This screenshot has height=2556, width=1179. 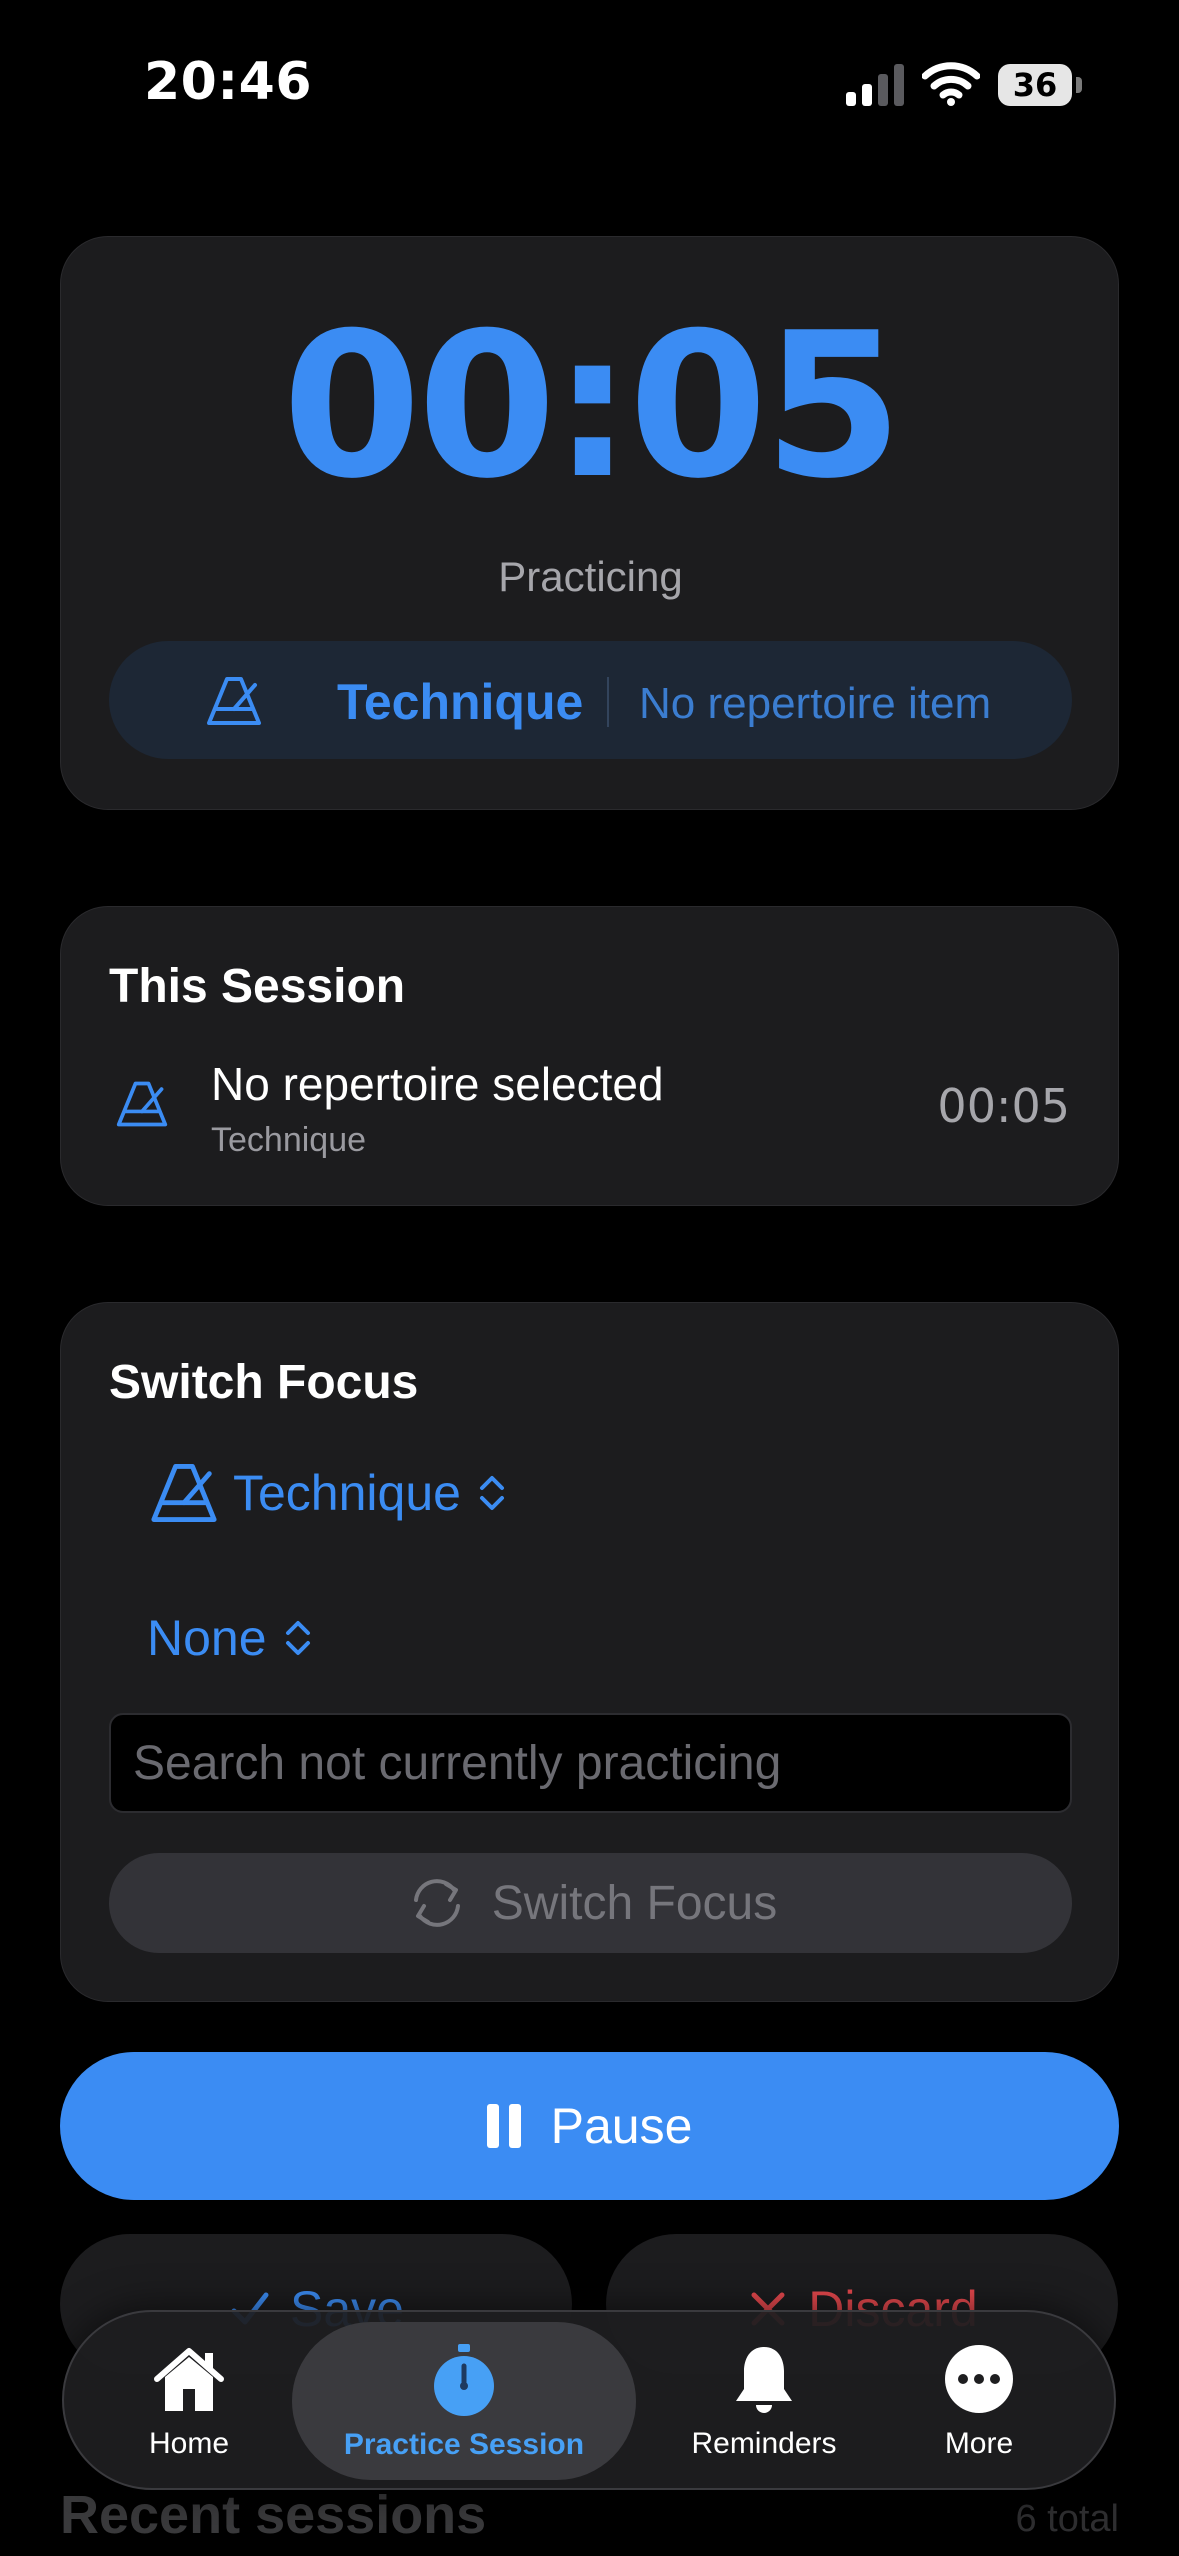 I want to click on session-item-name: No repertoire selected, so click(x=437, y=1084).